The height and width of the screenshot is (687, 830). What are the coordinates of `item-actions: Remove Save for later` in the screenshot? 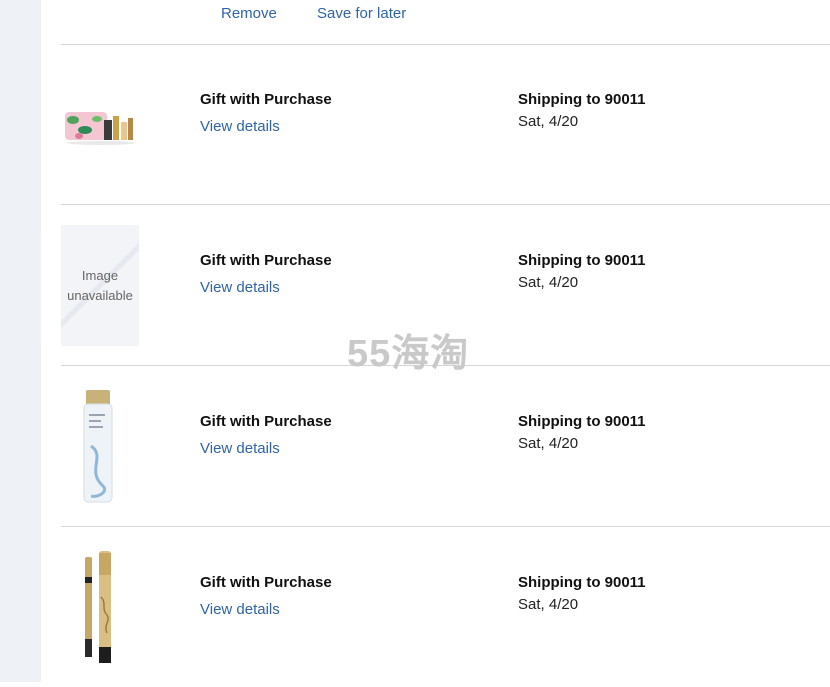 It's located at (445, 22).